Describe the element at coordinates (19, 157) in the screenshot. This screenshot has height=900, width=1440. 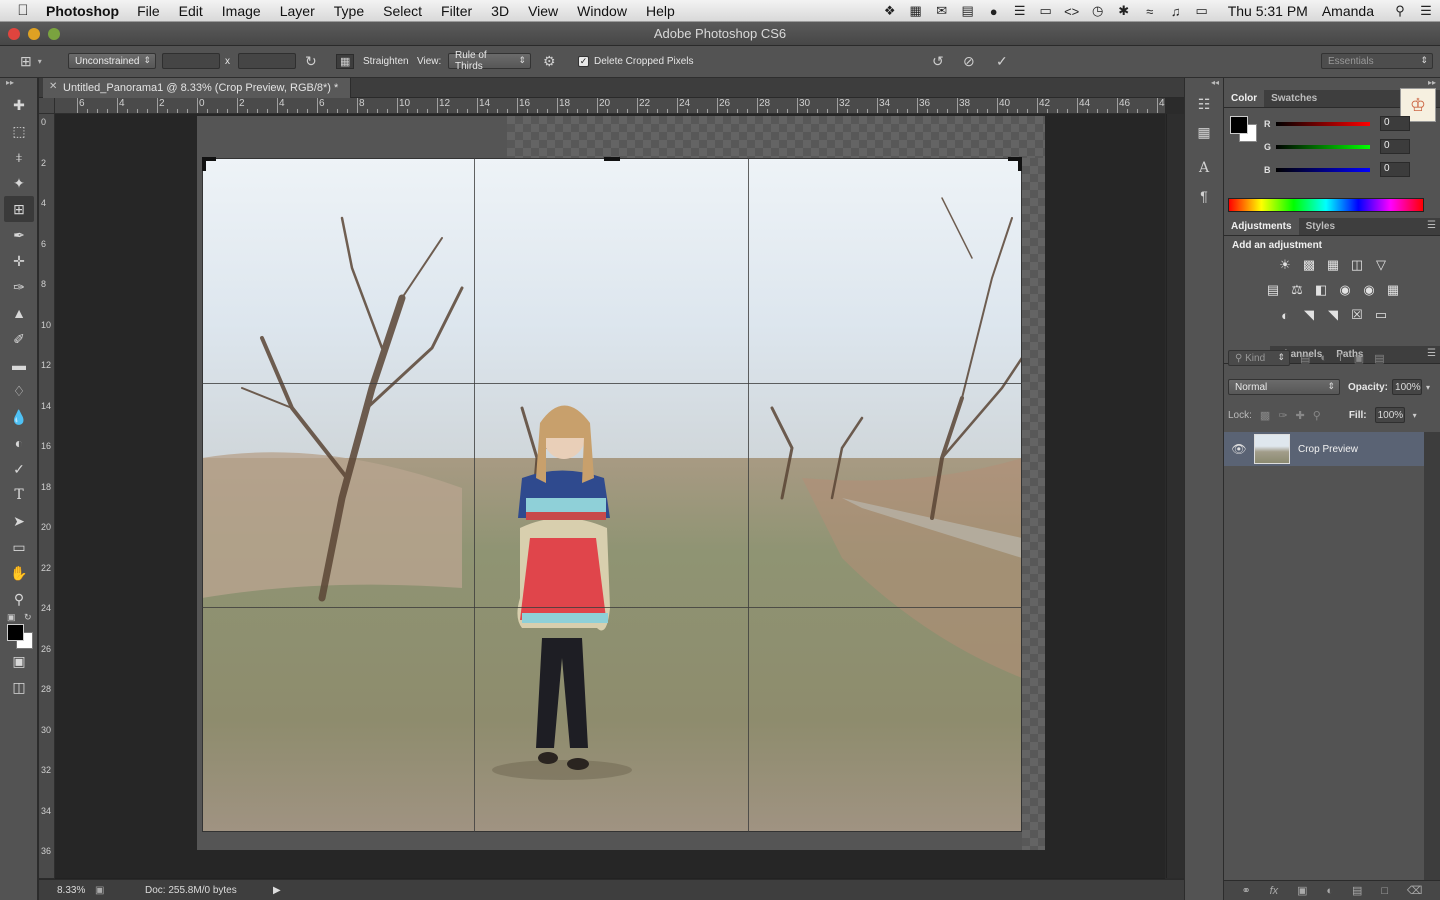
I see `lasso-tool-icon: ⧧` at that location.